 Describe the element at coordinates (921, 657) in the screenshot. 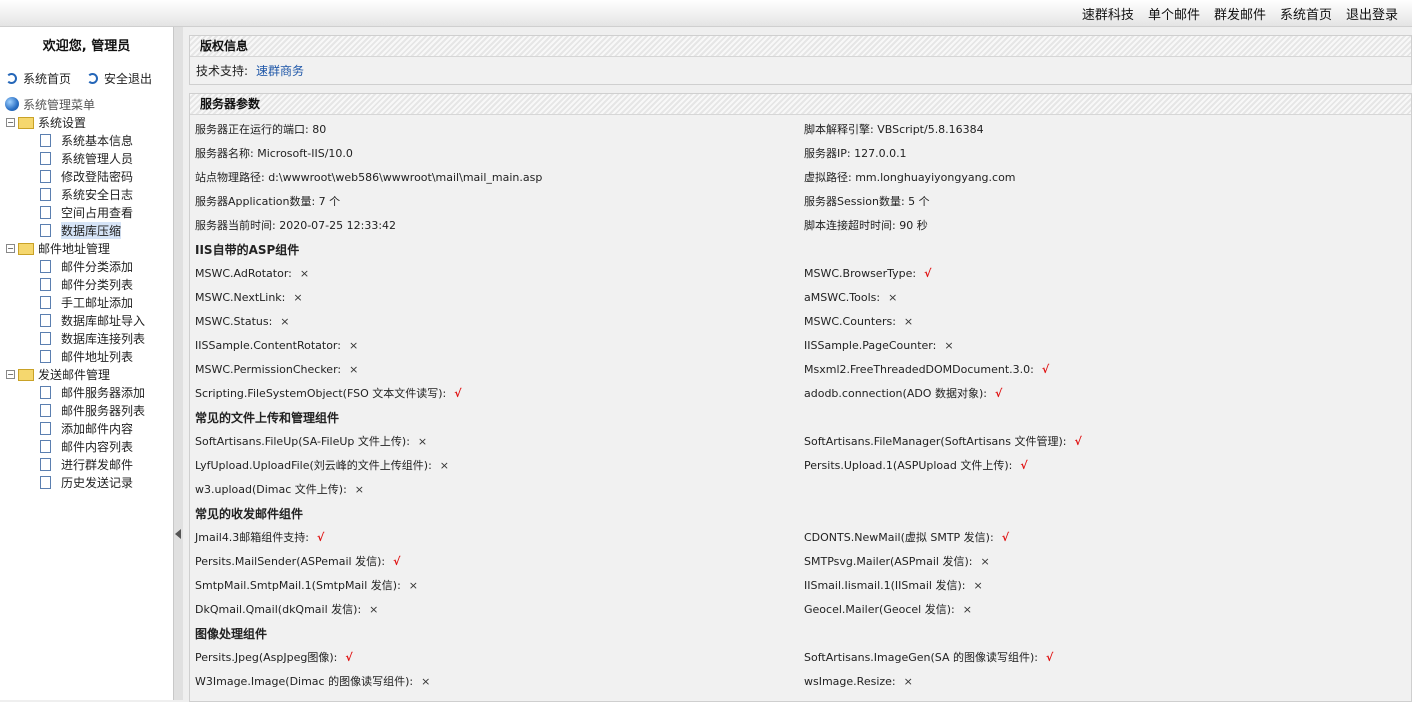

I see `component-name: SoftArtisans.ImageGen(SA 的图像读写组件):` at that location.